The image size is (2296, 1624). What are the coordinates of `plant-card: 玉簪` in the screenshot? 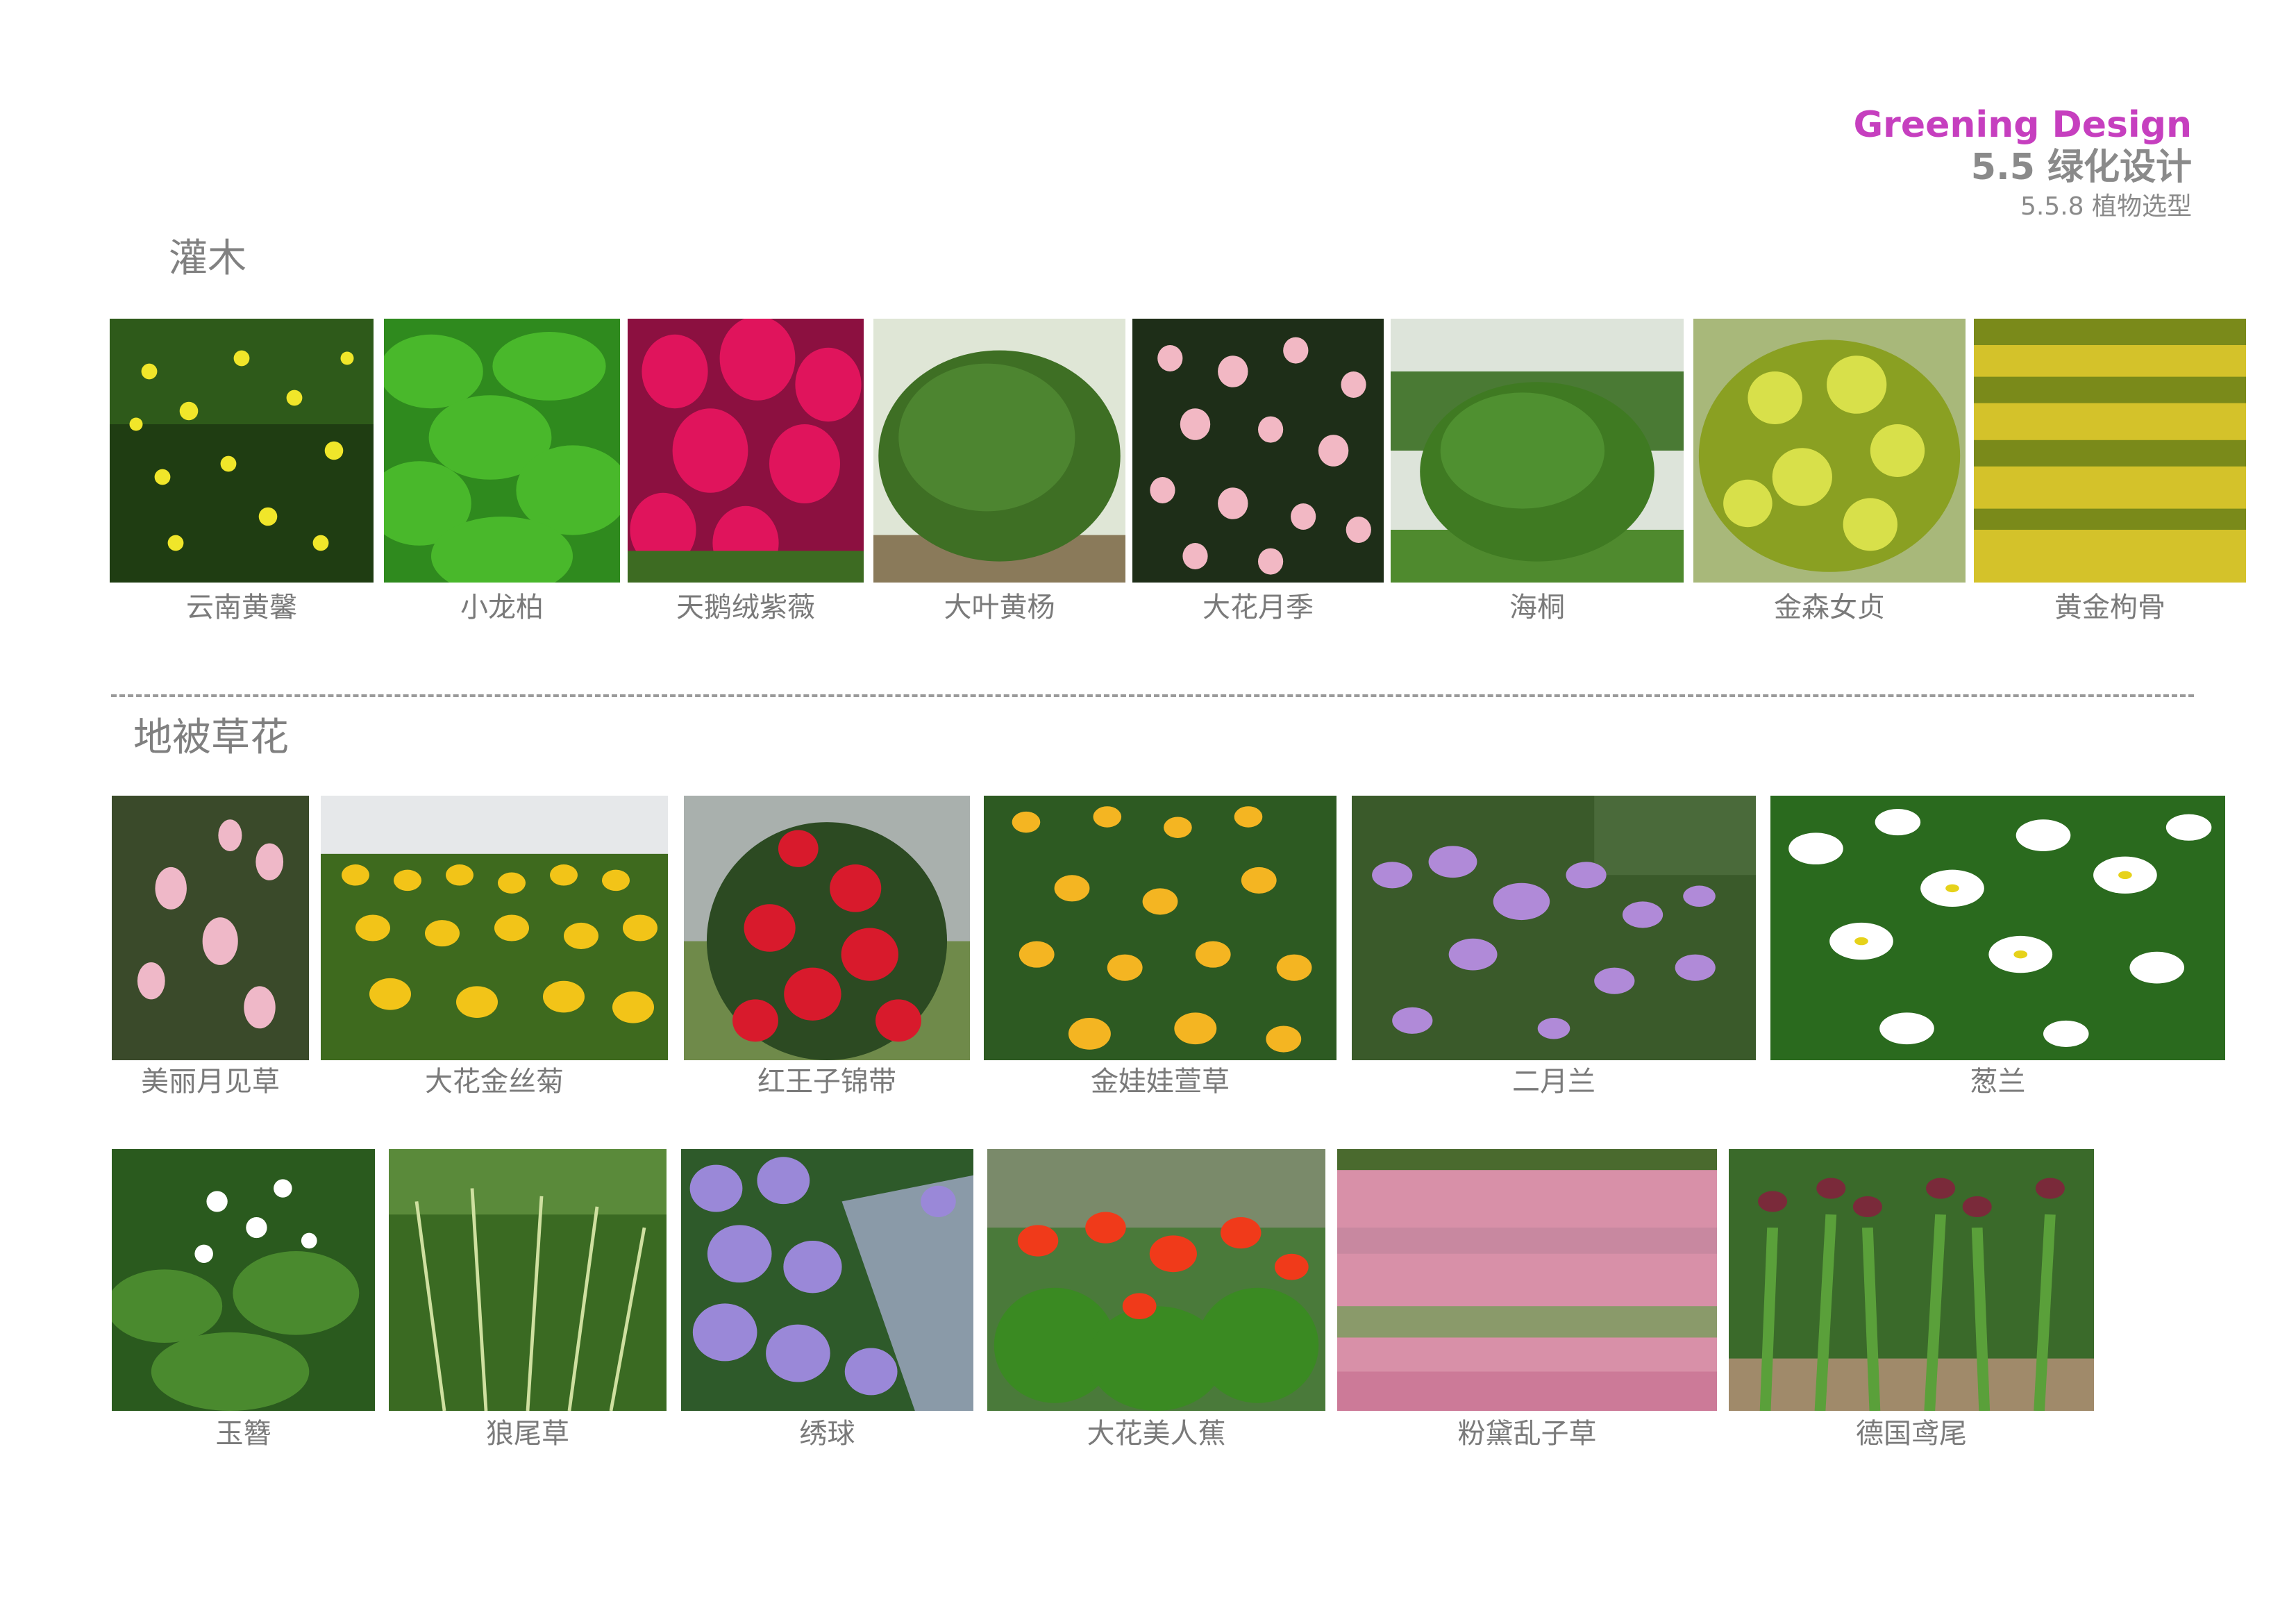 It's located at (243, 1302).